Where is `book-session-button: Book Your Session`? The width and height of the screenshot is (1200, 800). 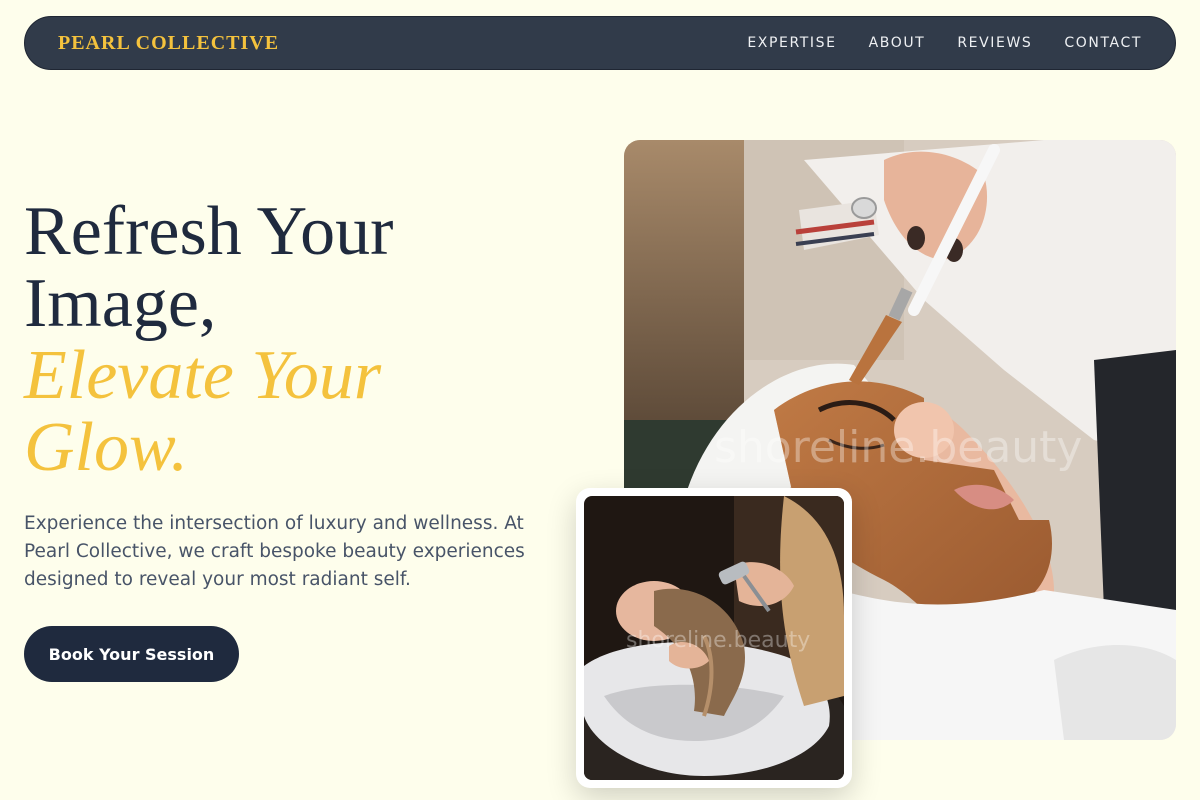 book-session-button: Book Your Session is located at coordinates (131, 654).